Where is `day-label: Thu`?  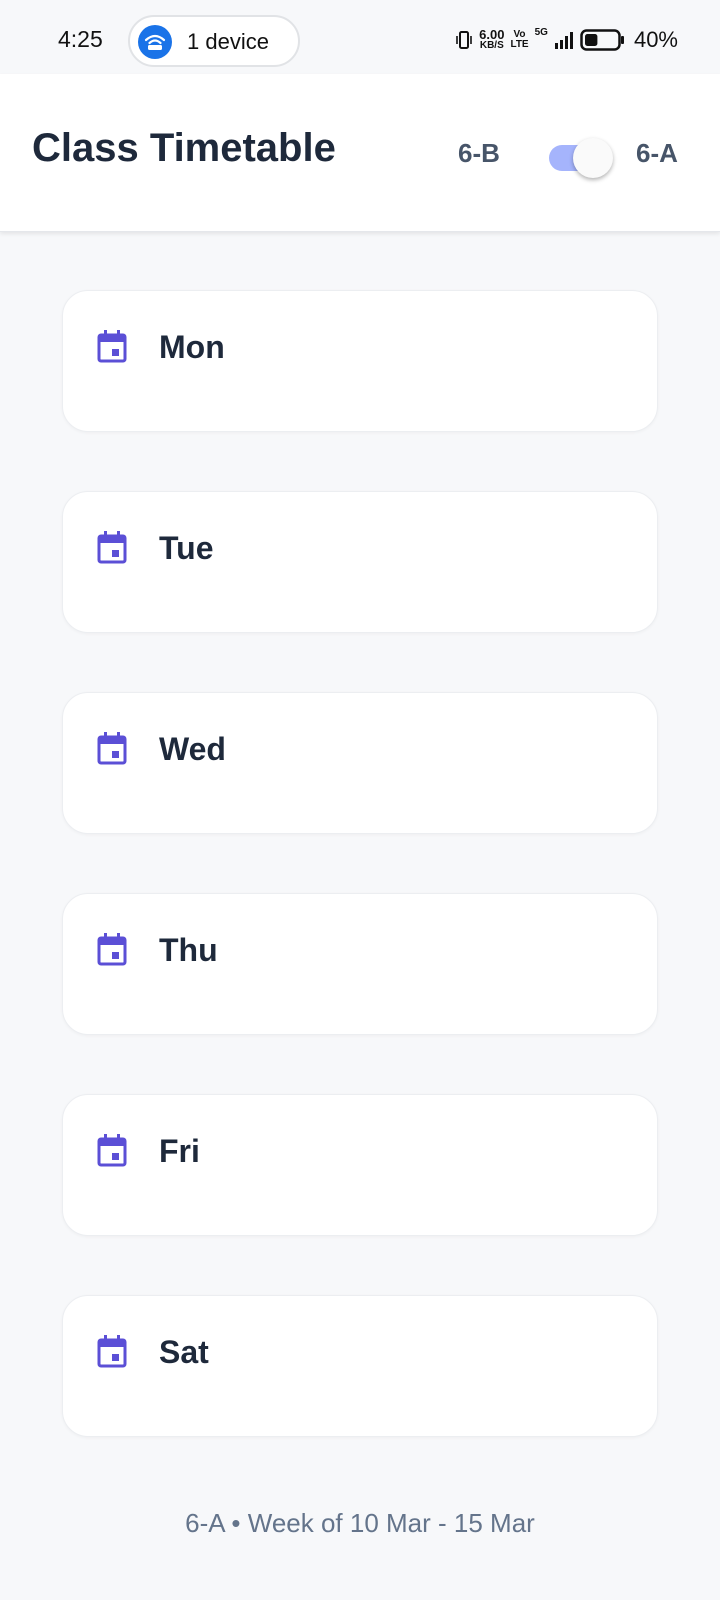 day-label: Thu is located at coordinates (188, 950).